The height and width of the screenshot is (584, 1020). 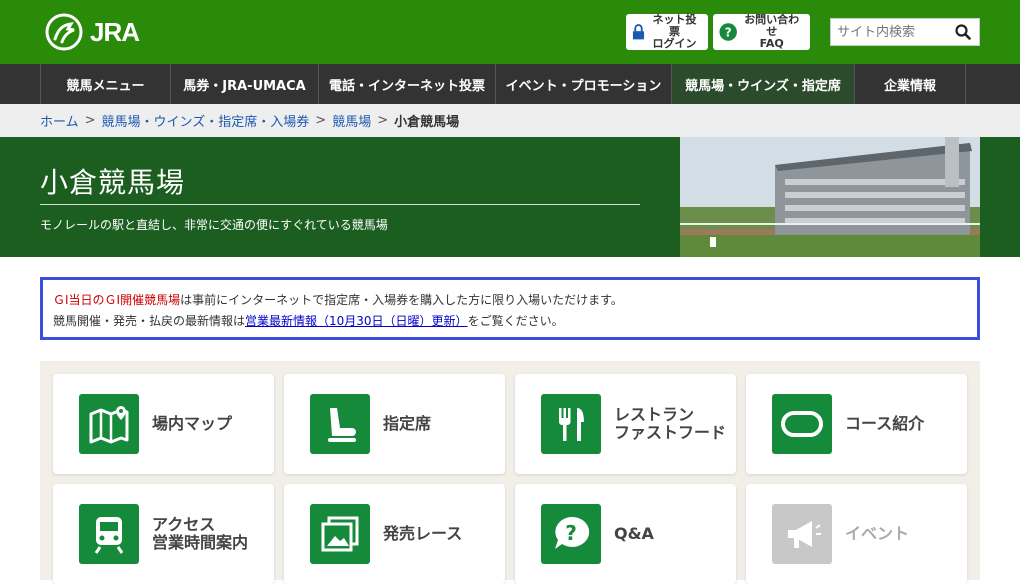 I want to click on search-input, so click(x=893, y=32).